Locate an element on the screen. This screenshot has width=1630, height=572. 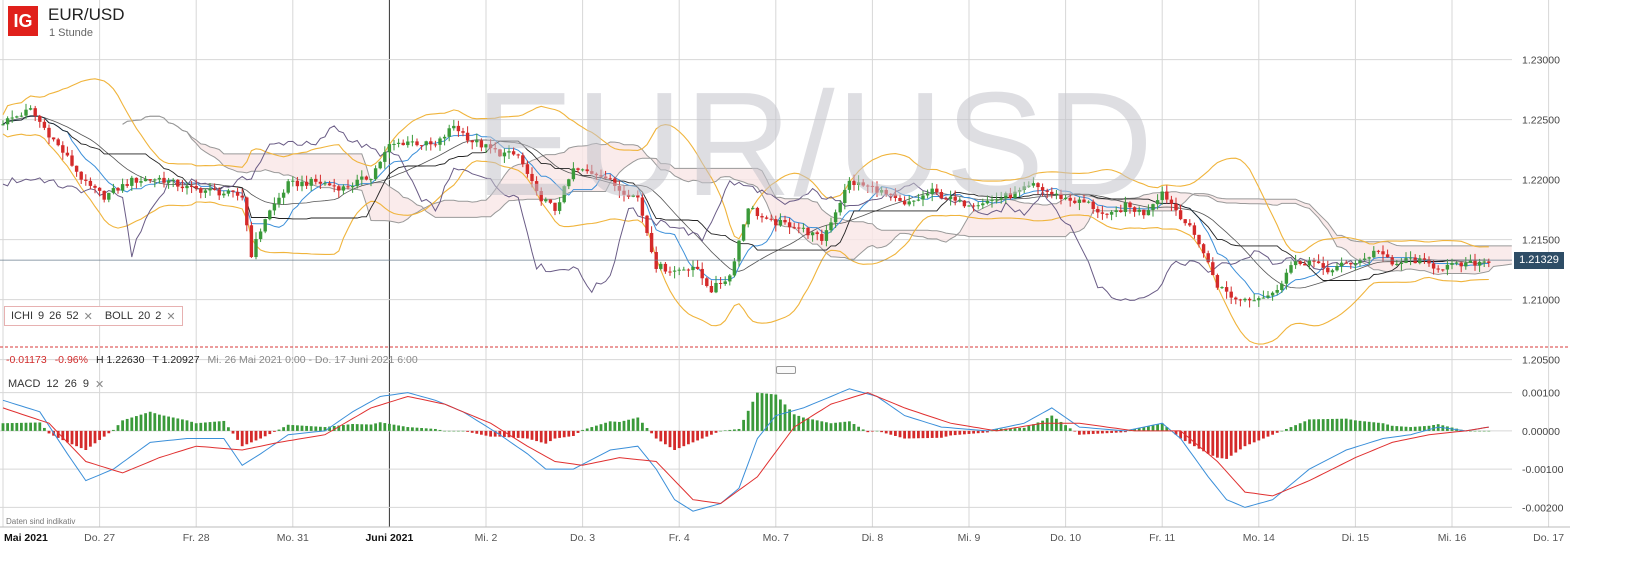
macd-legend: MACD 12 26 9 ✕ is located at coordinates (56, 384).